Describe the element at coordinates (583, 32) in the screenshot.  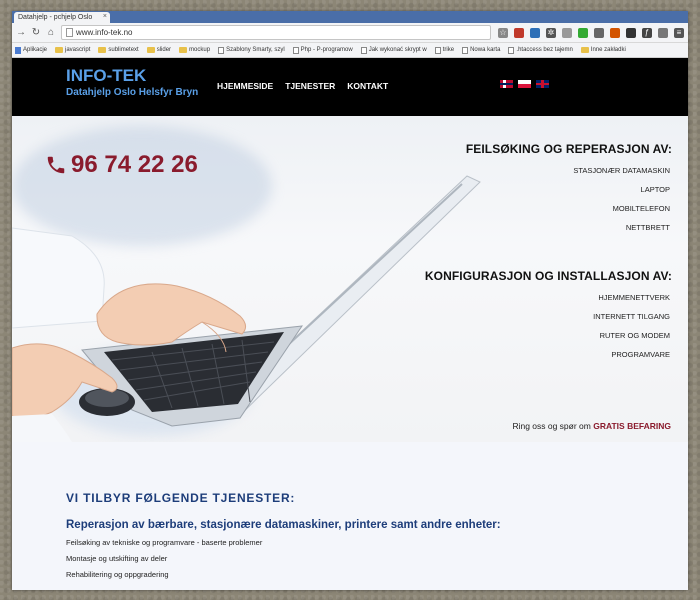
I see `color-picker-icon` at that location.